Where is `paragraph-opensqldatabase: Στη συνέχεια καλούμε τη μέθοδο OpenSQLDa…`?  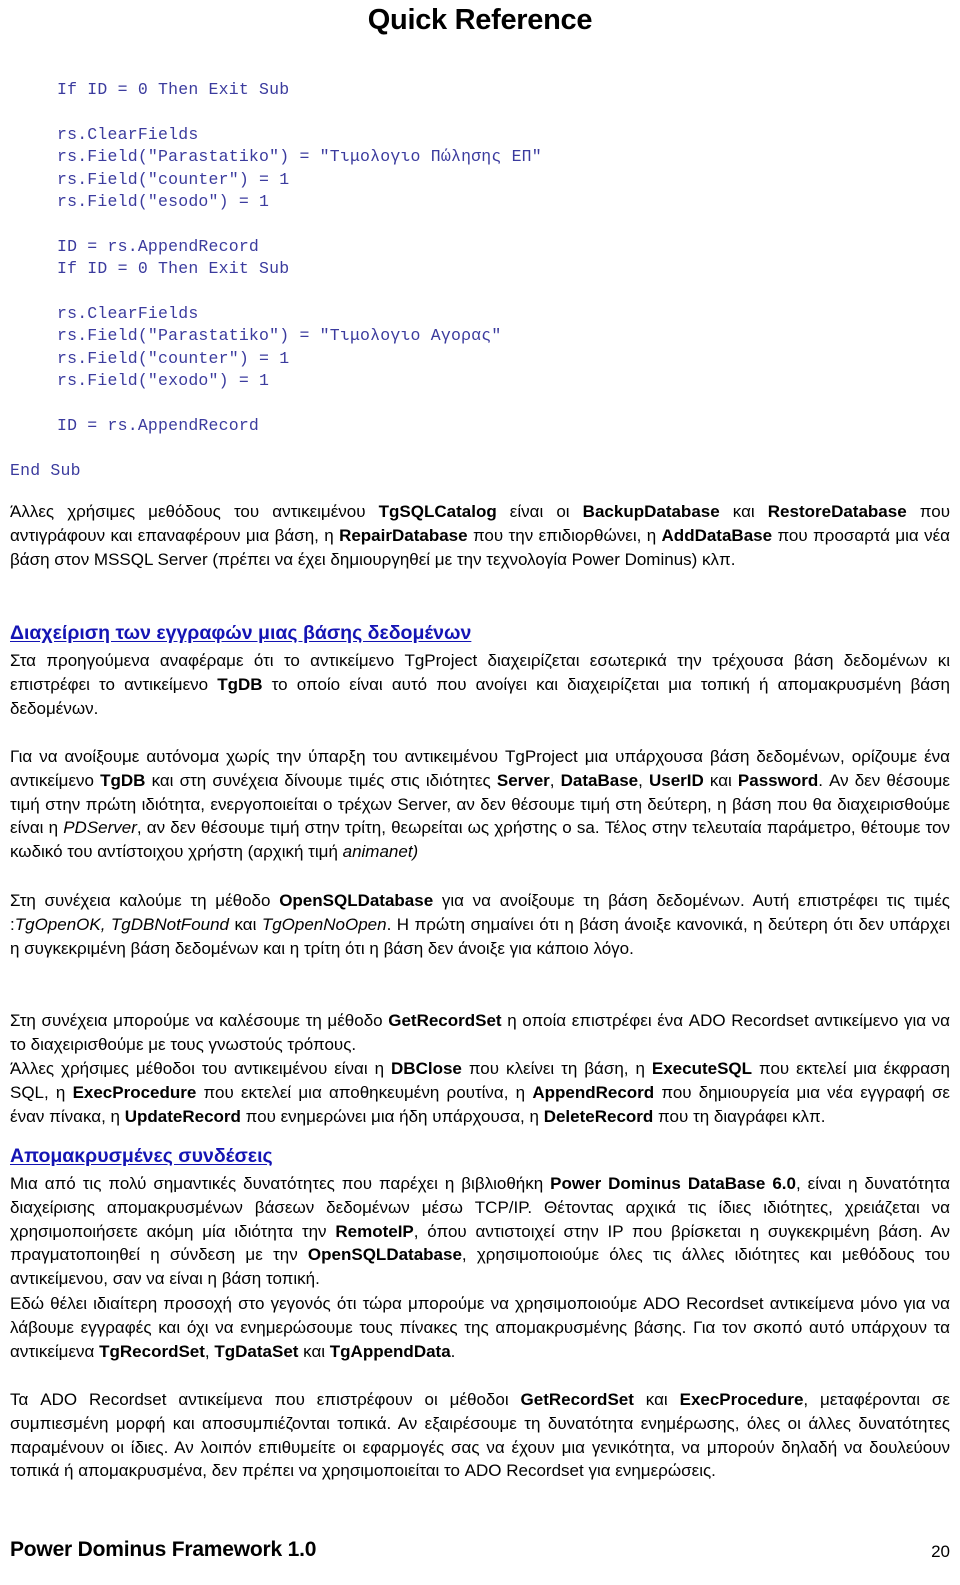
paragraph-opensqldatabase: Στη συνέχεια καλούμε τη μέθοδο OpenSQLDa… is located at coordinates (480, 924).